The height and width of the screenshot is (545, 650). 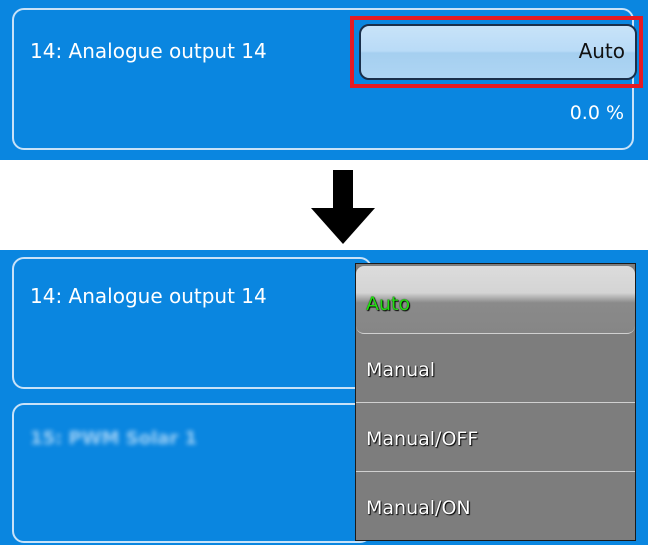 What do you see at coordinates (343, 207) in the screenshot?
I see `arrow-down-icon` at bounding box center [343, 207].